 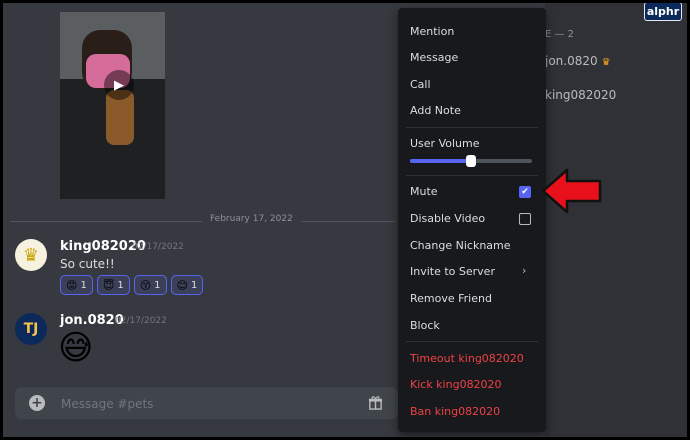 What do you see at coordinates (445, 143) in the screenshot?
I see `menu-item-user-volume: User Volume` at bounding box center [445, 143].